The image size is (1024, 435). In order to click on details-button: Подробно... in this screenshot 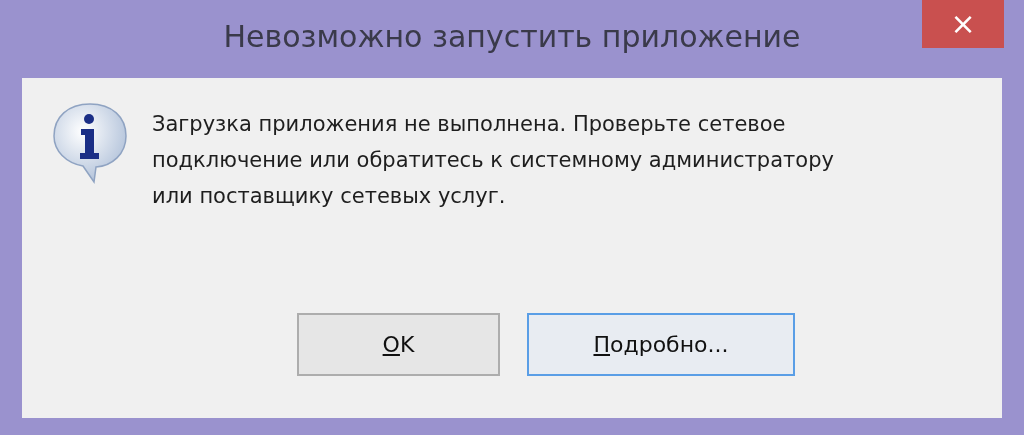, I will do `click(661, 344)`.